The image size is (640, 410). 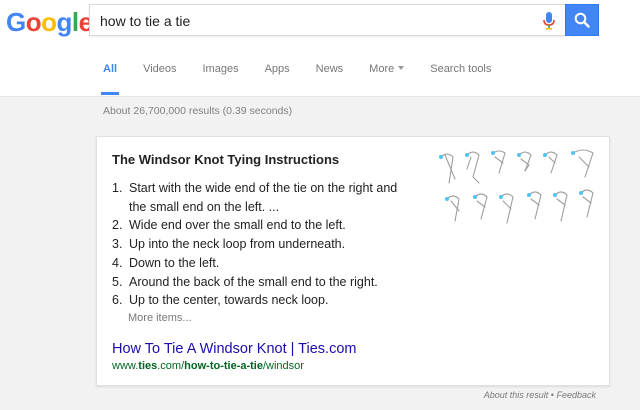 I want to click on result-url: www.ties.com/how-to-tie-a-tie/windsor, so click(x=208, y=366).